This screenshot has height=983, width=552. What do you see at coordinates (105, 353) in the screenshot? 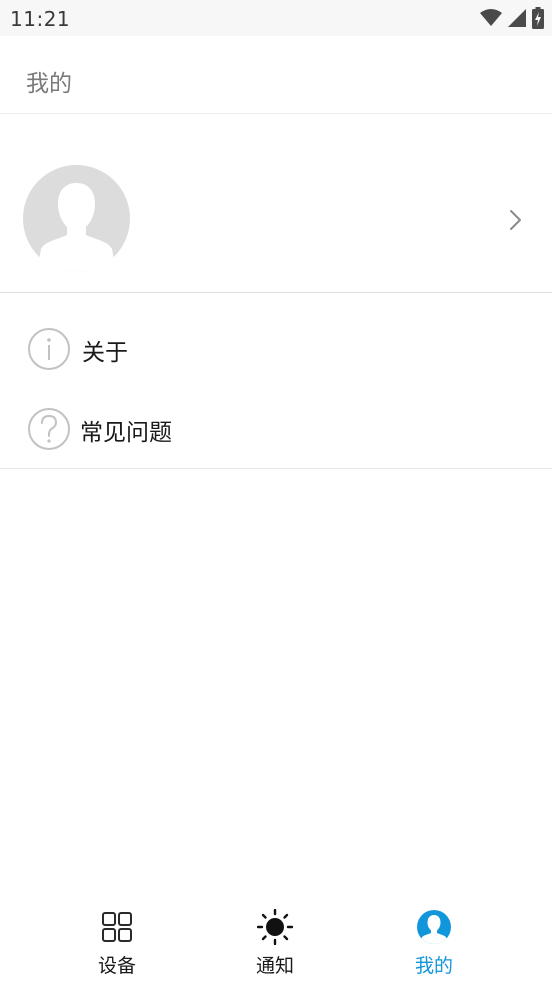
I see `menu-item-label: 关于` at bounding box center [105, 353].